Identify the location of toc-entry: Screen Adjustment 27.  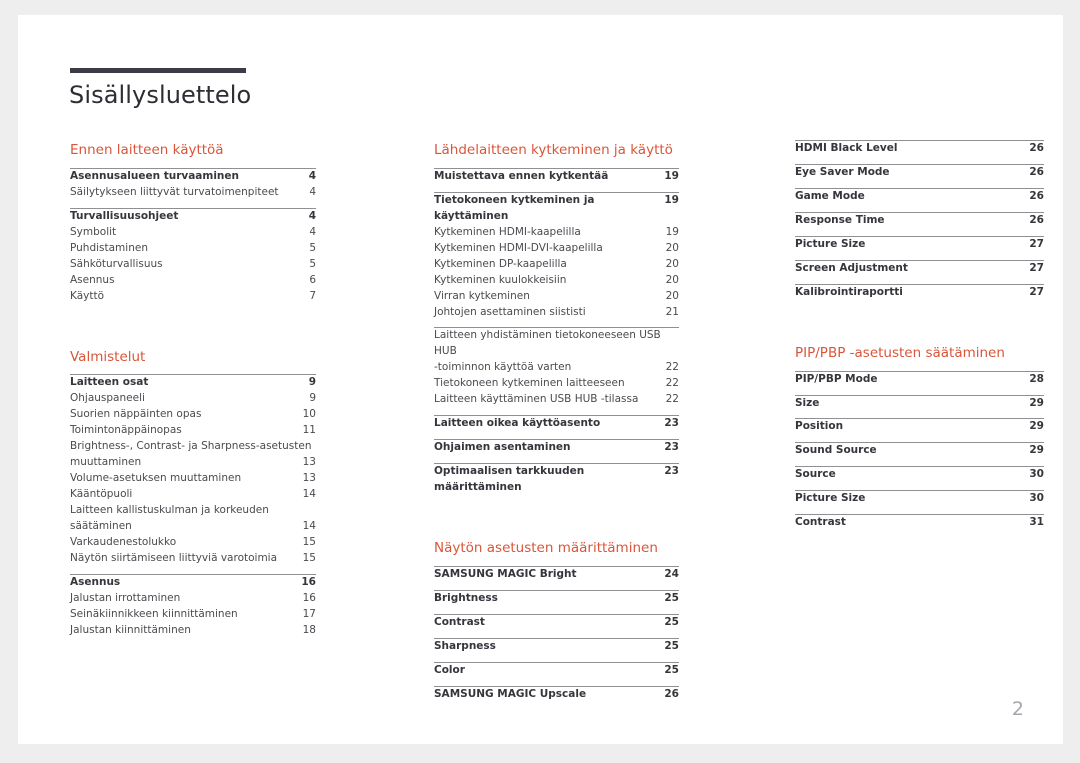
(919, 269).